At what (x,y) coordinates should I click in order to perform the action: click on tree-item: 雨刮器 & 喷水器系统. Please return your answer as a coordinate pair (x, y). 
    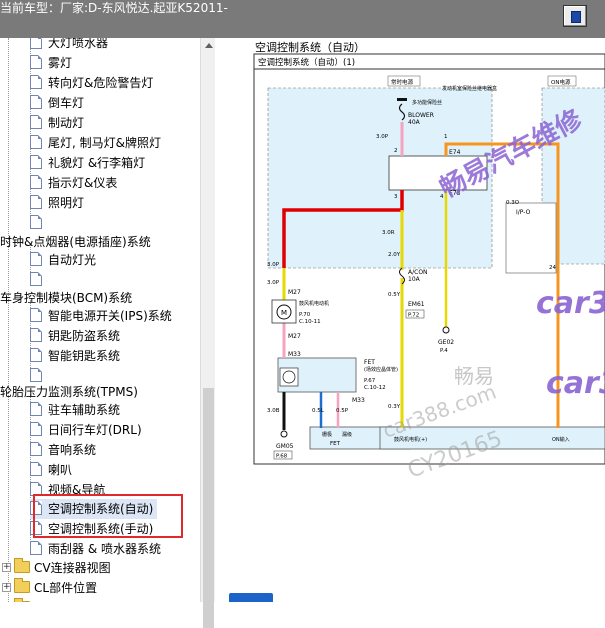
    Looking at the image, I should click on (95, 549).